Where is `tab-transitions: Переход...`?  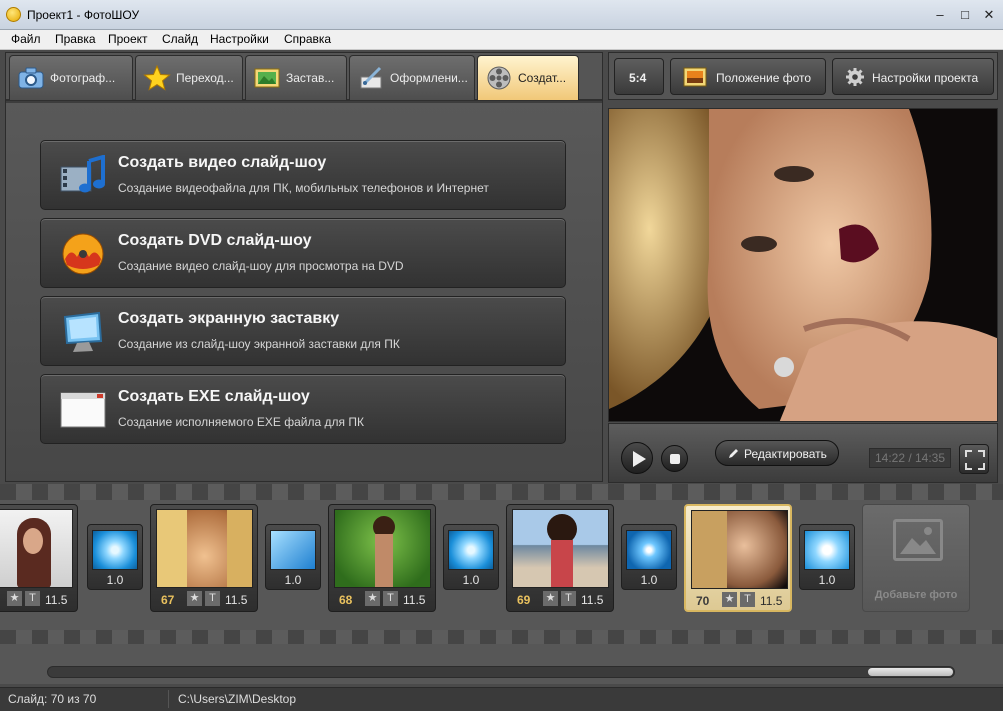
tab-transitions: Переход... is located at coordinates (189, 77).